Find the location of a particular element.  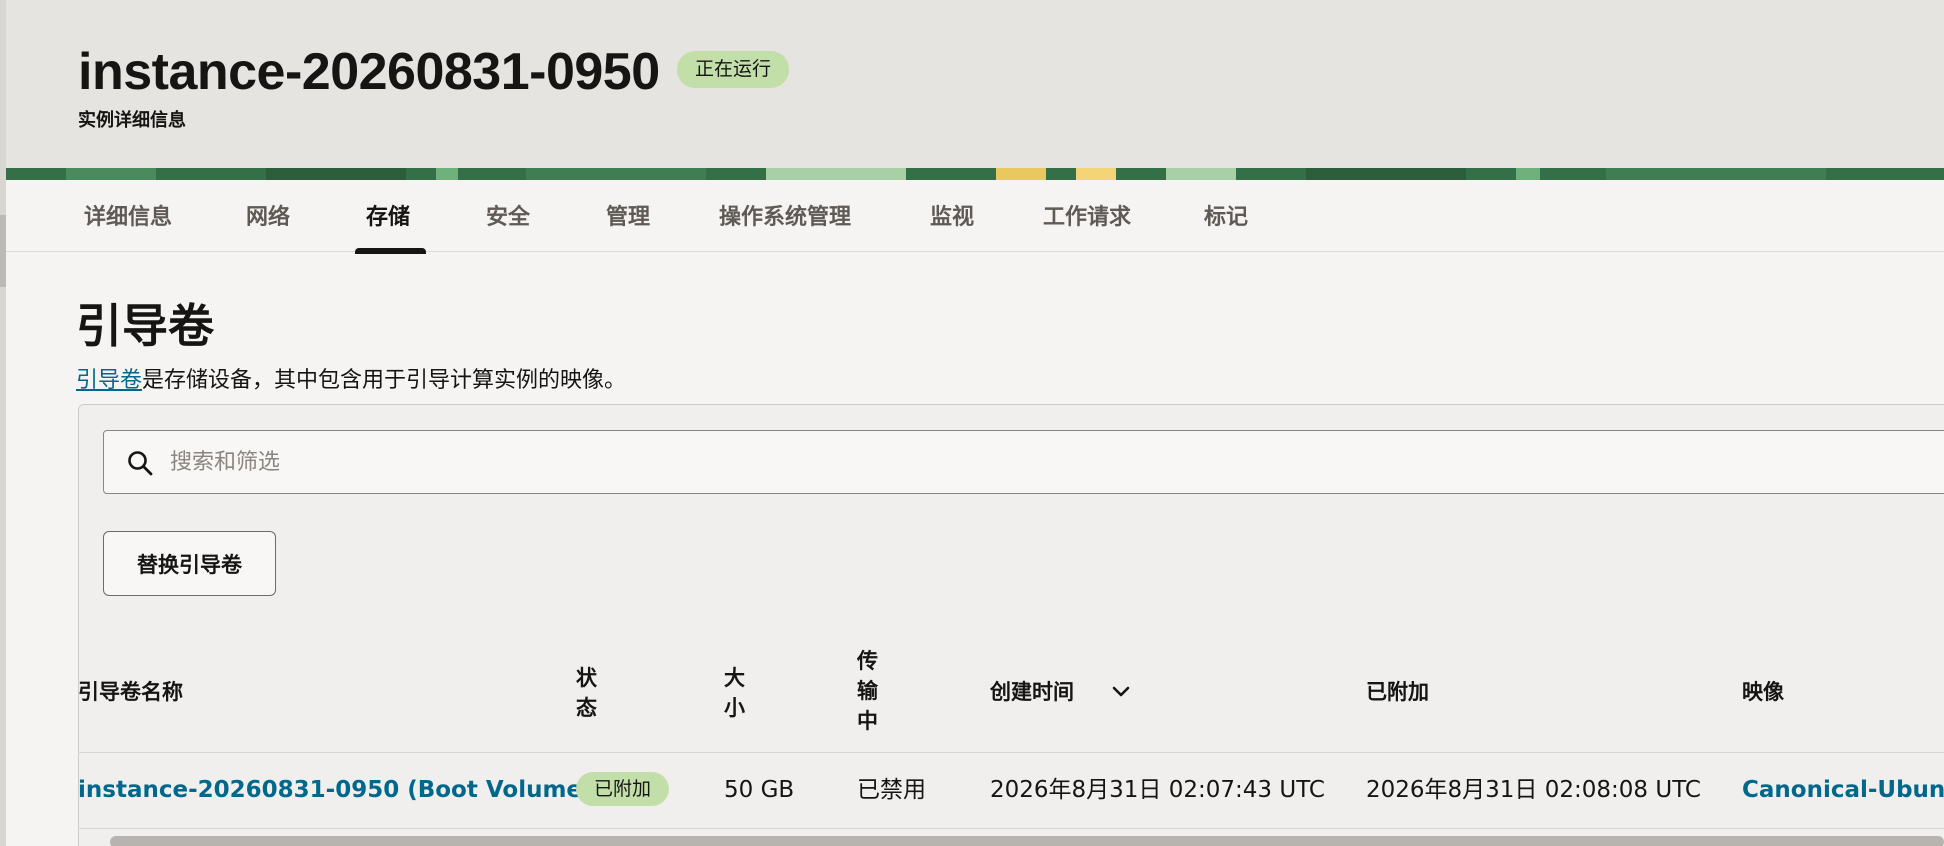

chevron-down-icon is located at coordinates (1121, 692).